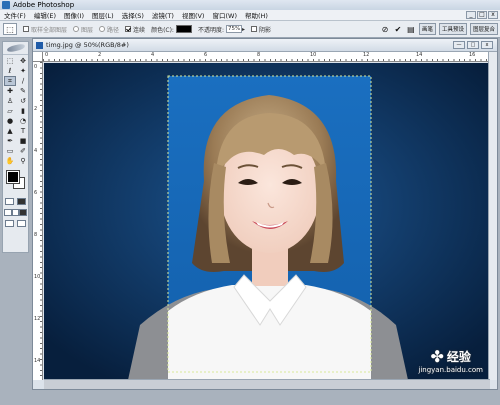  I want to click on tool-preset-picker: ⬚, so click(10, 29).